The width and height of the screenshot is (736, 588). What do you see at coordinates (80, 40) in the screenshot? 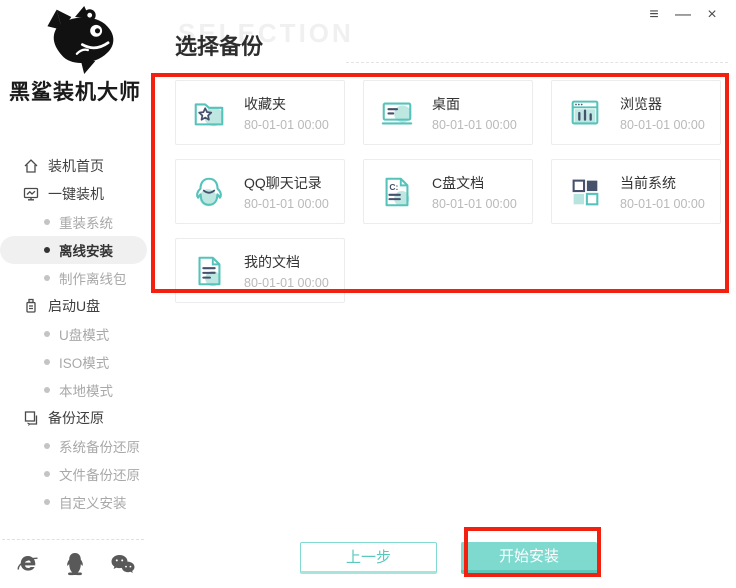
I see `shark-logo-icon` at bounding box center [80, 40].